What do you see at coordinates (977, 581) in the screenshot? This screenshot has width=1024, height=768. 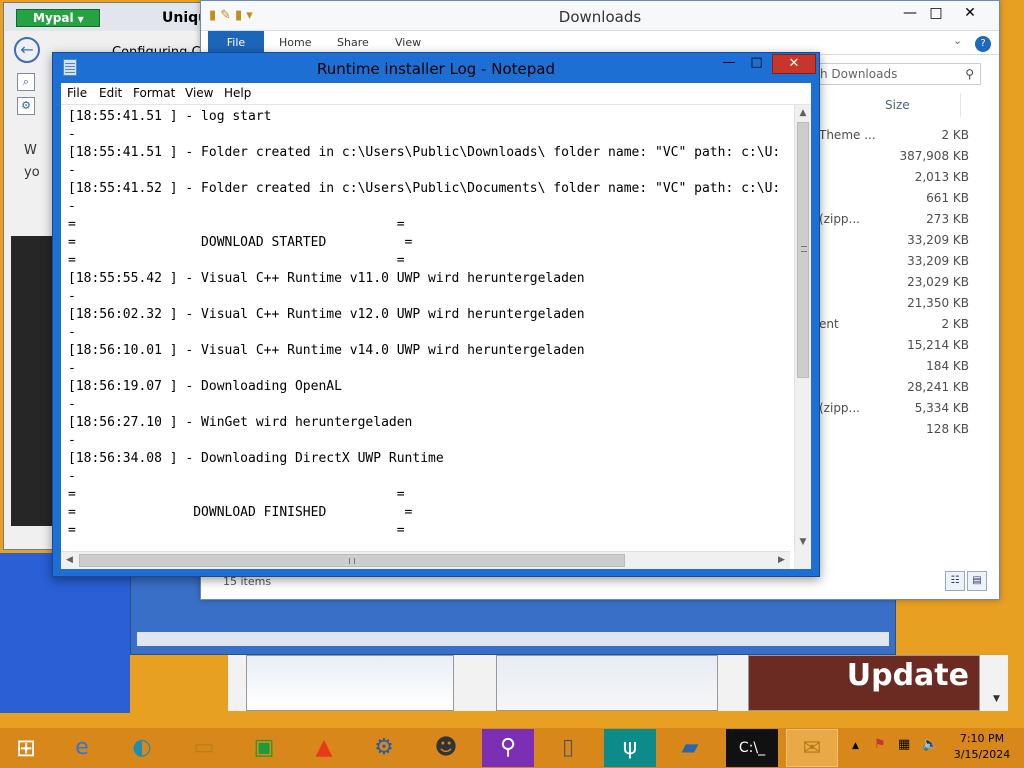 I see `tiles-view-button: ▤` at bounding box center [977, 581].